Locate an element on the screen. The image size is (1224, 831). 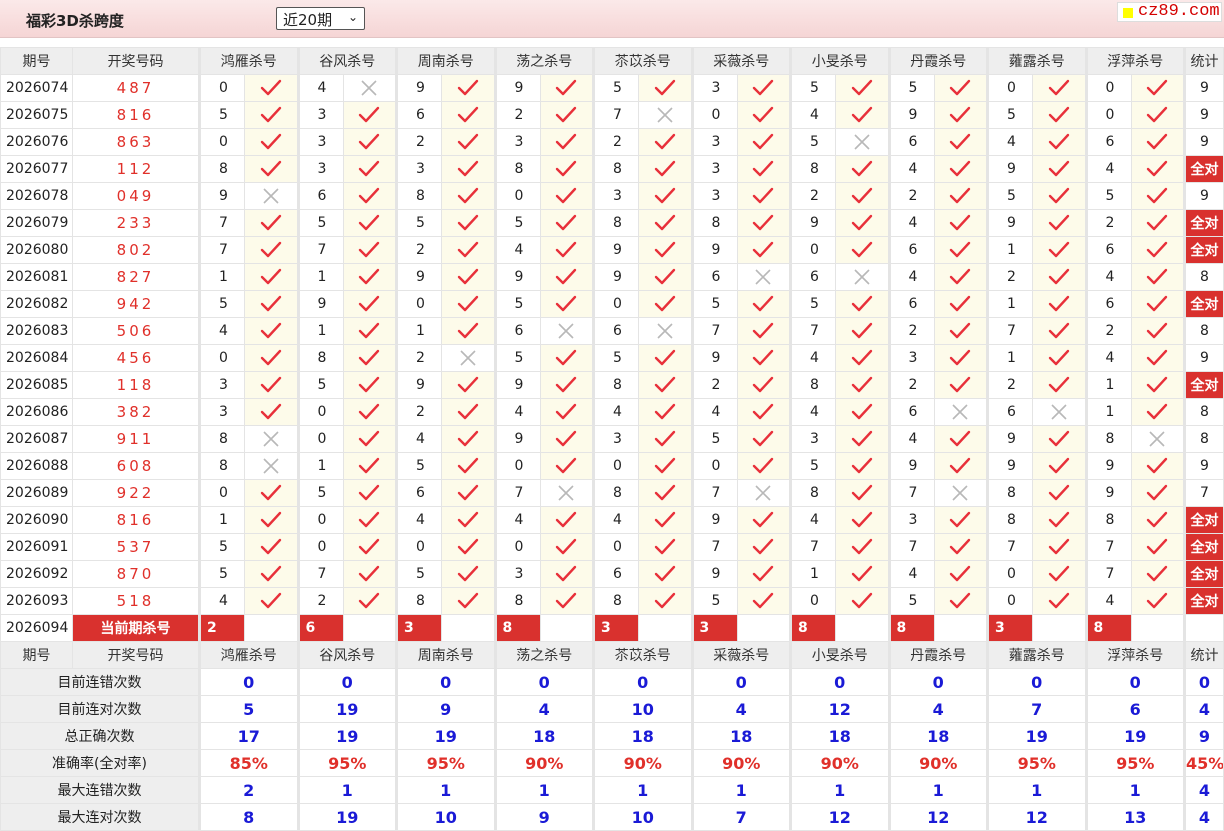
stat-cell: 9 is located at coordinates (1203, 196).